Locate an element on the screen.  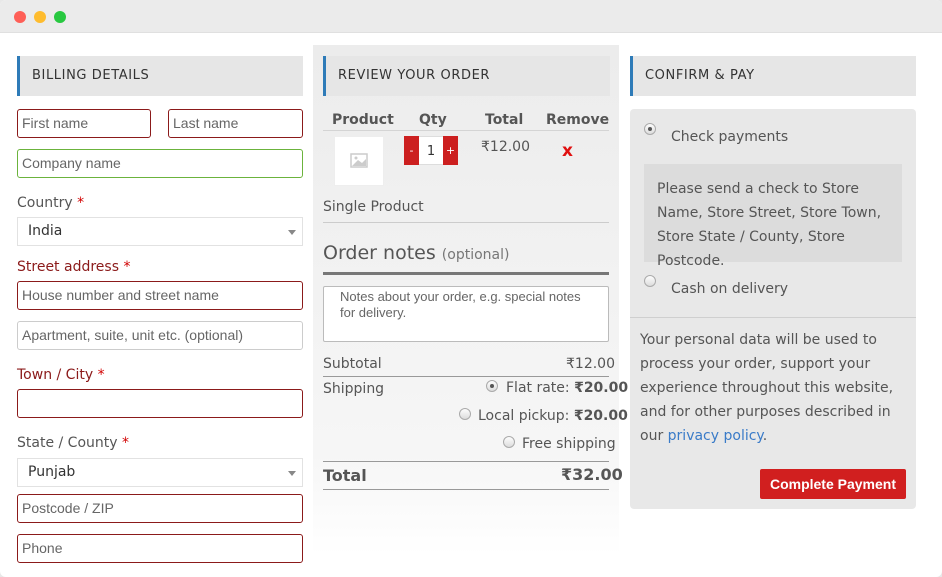
city-input is located at coordinates (160, 403).